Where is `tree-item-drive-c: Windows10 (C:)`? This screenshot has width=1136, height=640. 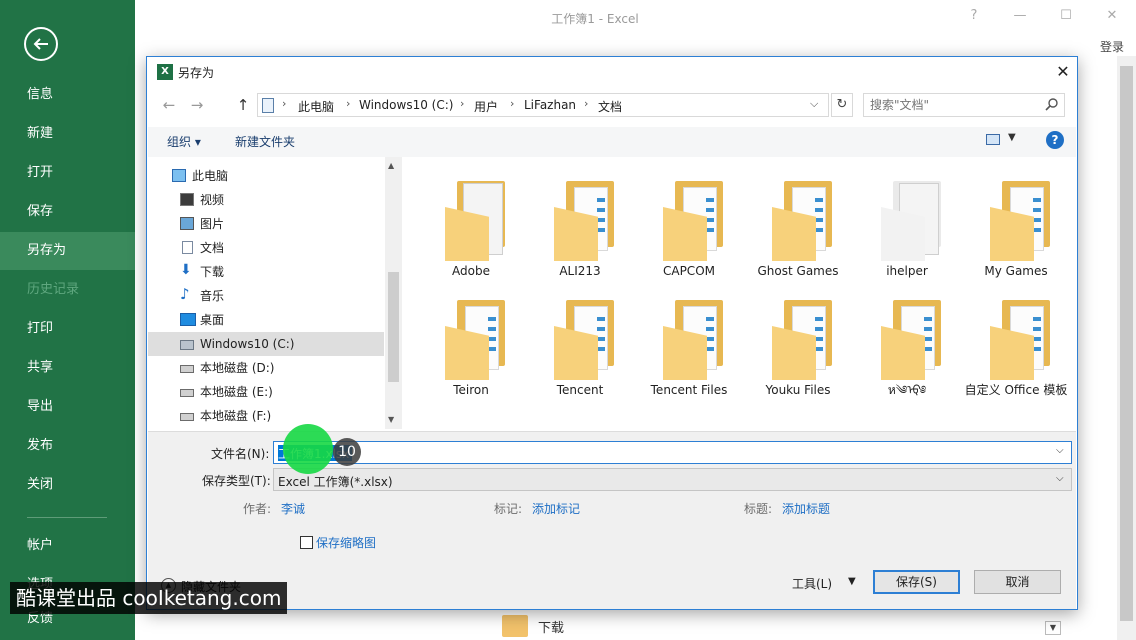
tree-item-drive-c: Windows10 (C:) is located at coordinates (266, 344).